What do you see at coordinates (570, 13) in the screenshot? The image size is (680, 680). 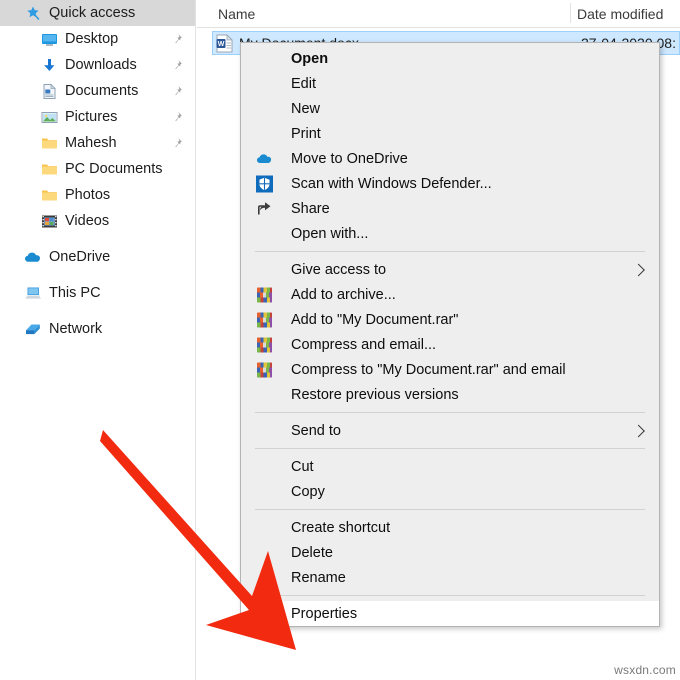 I see `column-divider` at bounding box center [570, 13].